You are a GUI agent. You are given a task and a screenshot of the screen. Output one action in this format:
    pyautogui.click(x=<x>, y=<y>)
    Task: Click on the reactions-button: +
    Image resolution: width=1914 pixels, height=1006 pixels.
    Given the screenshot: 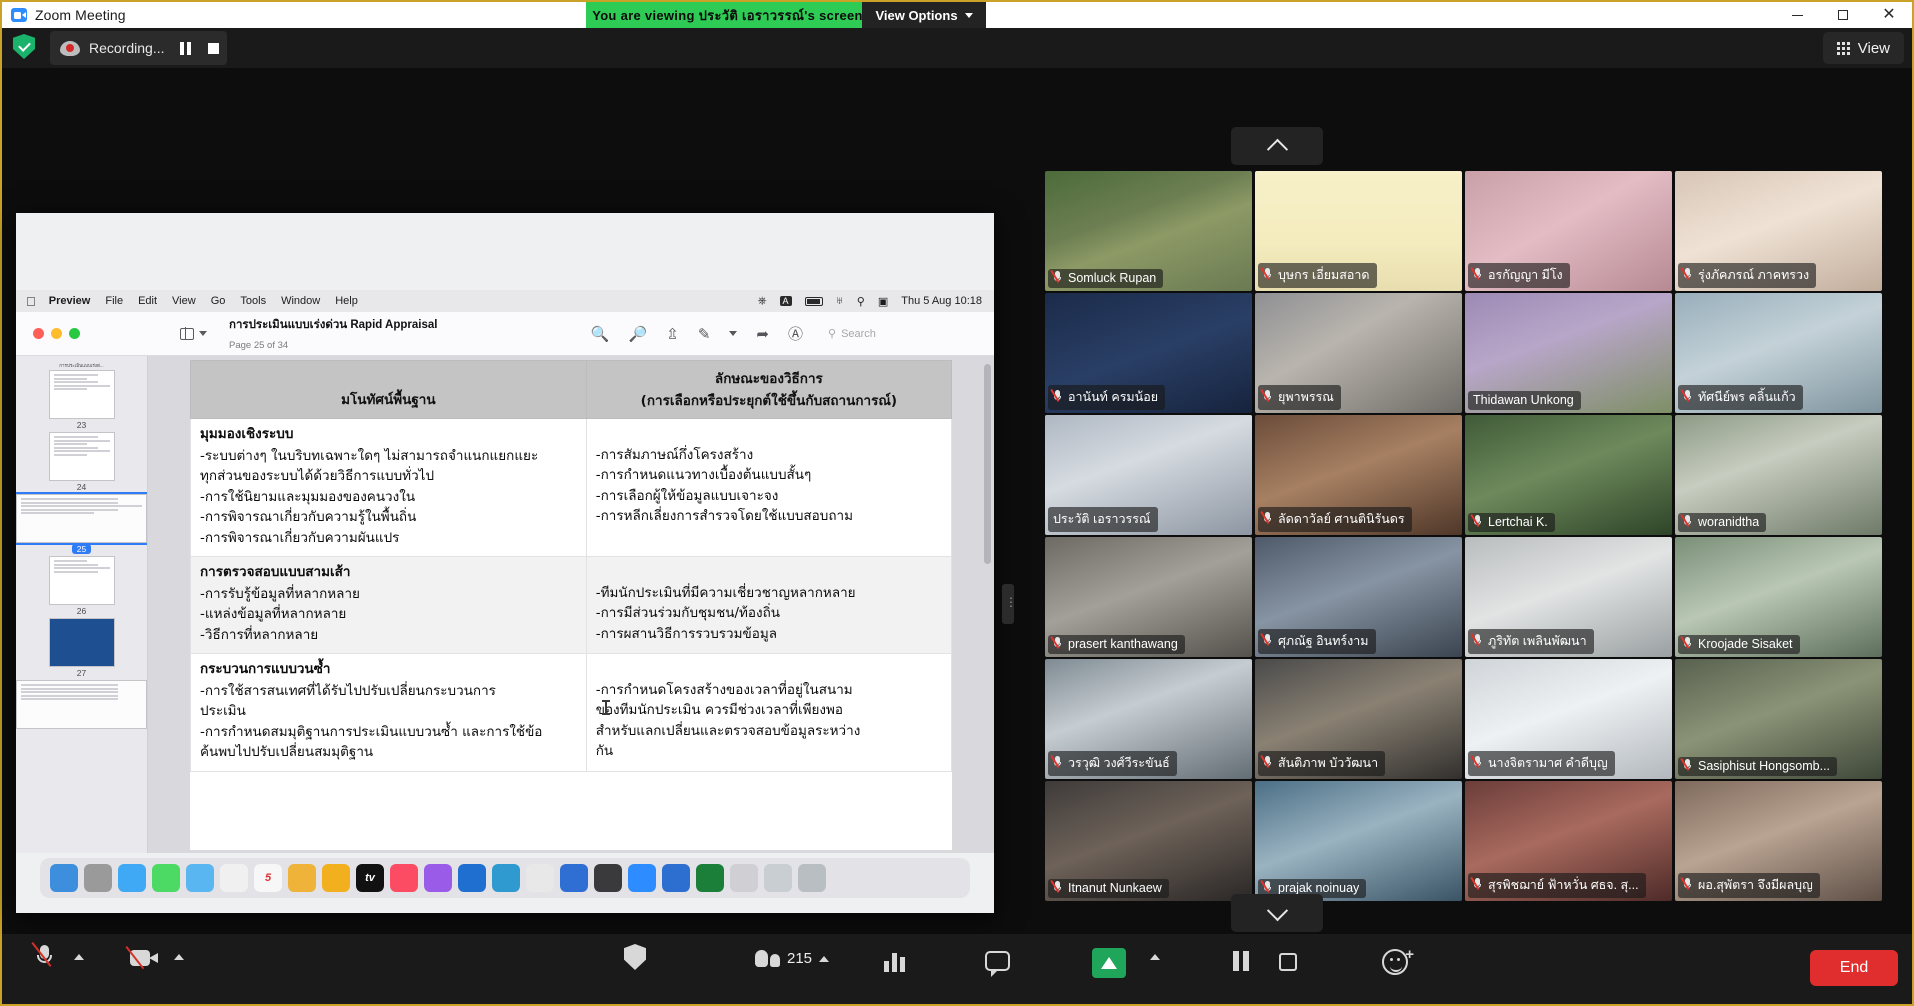 What is the action you would take?
    pyautogui.click(x=1398, y=960)
    